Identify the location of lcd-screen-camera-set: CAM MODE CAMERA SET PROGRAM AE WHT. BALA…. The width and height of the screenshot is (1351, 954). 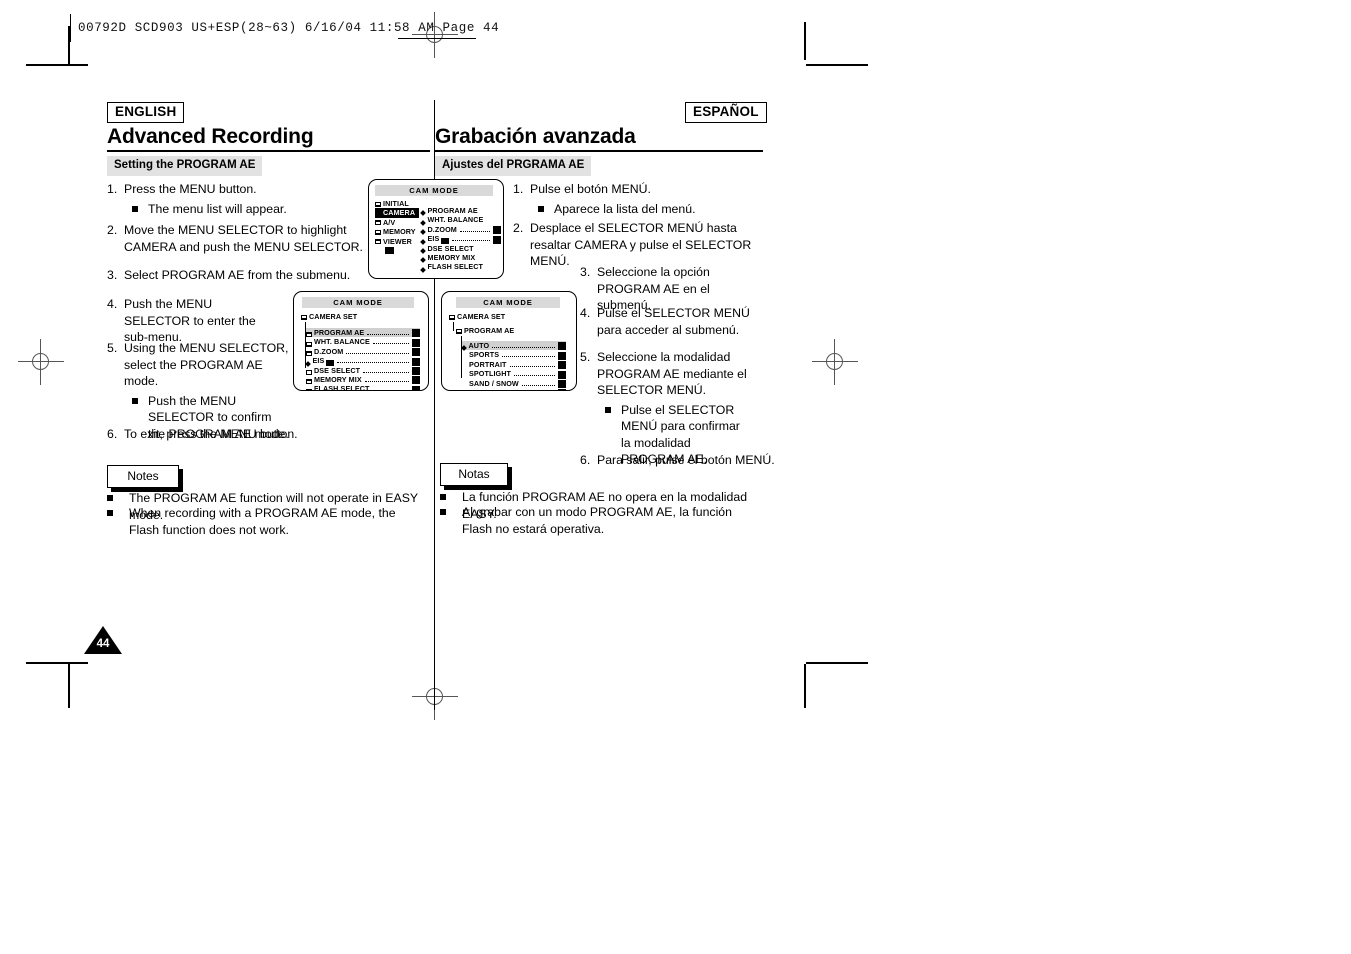
(361, 341).